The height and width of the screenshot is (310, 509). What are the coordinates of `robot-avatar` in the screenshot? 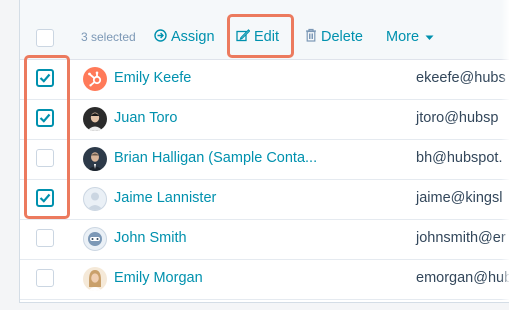 It's located at (95, 239).